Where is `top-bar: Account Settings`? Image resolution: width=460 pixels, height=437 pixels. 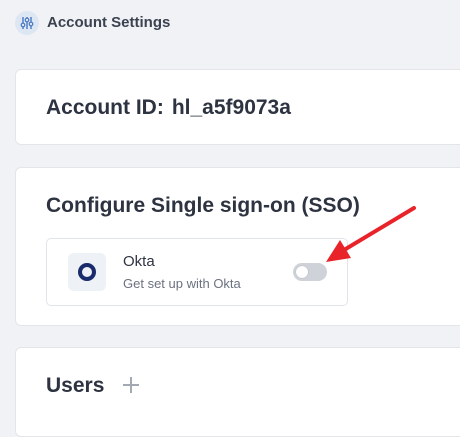
top-bar: Account Settings is located at coordinates (230, 23).